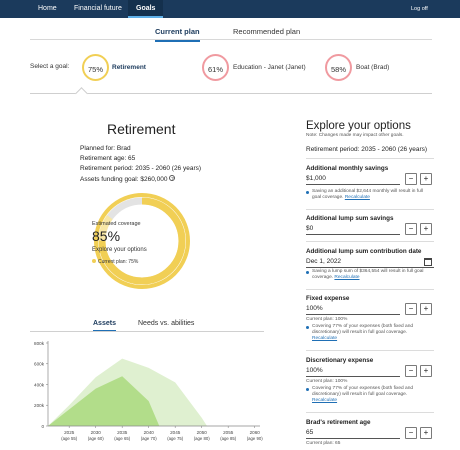  What do you see at coordinates (149, 438) in the screenshot?
I see `x-tick-age-label: (age 70)` at bounding box center [149, 438].